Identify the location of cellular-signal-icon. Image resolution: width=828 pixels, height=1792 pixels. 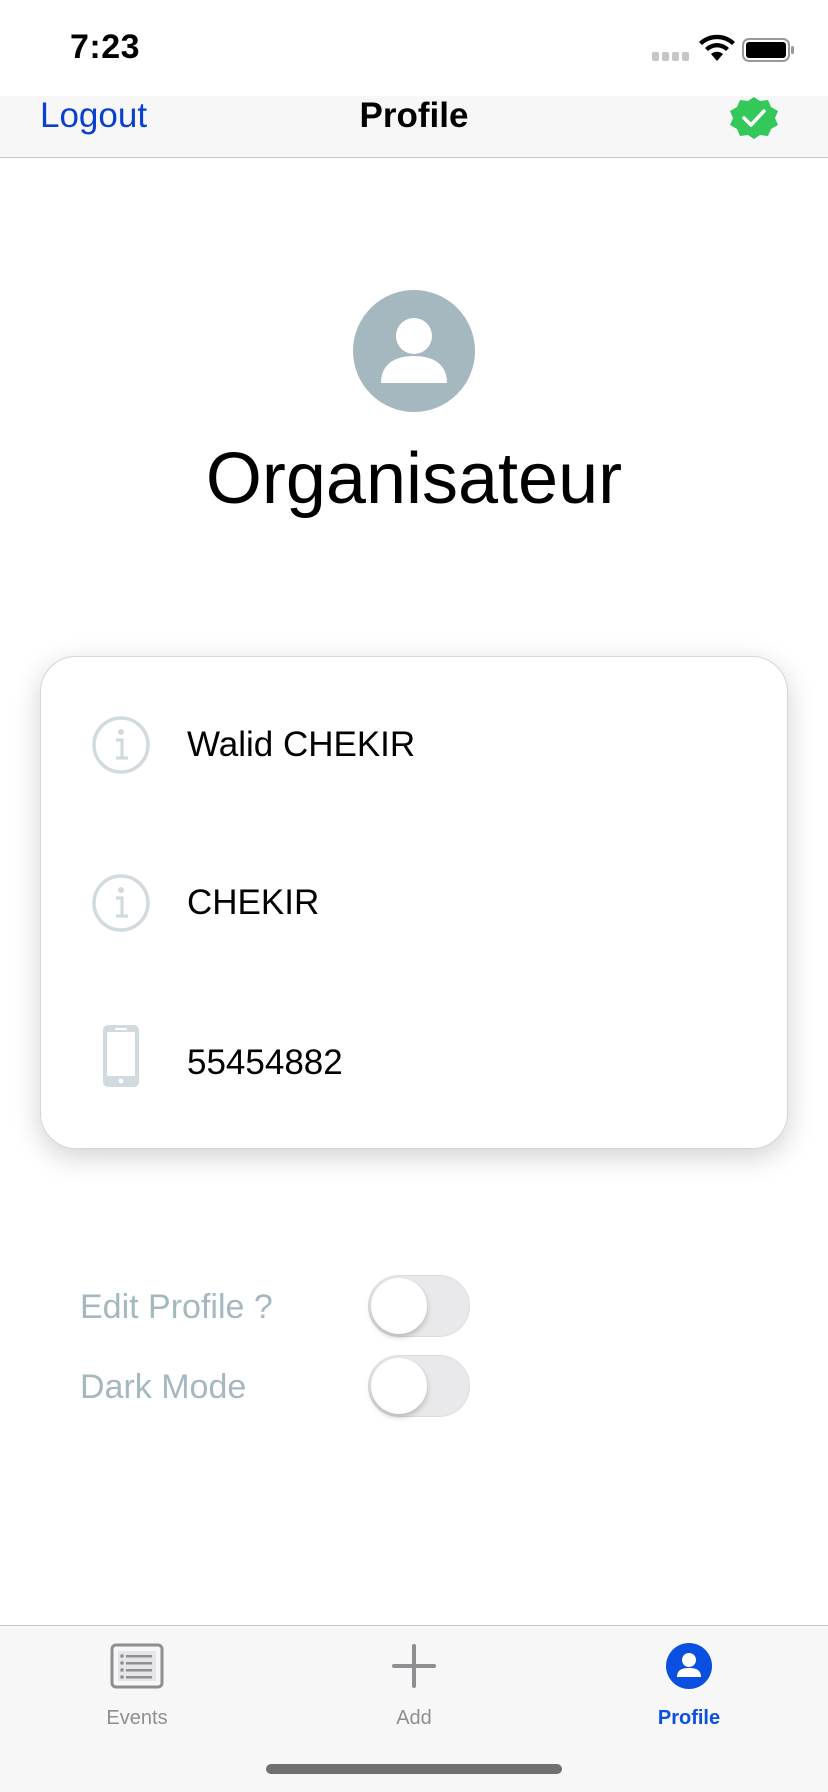
(670, 56).